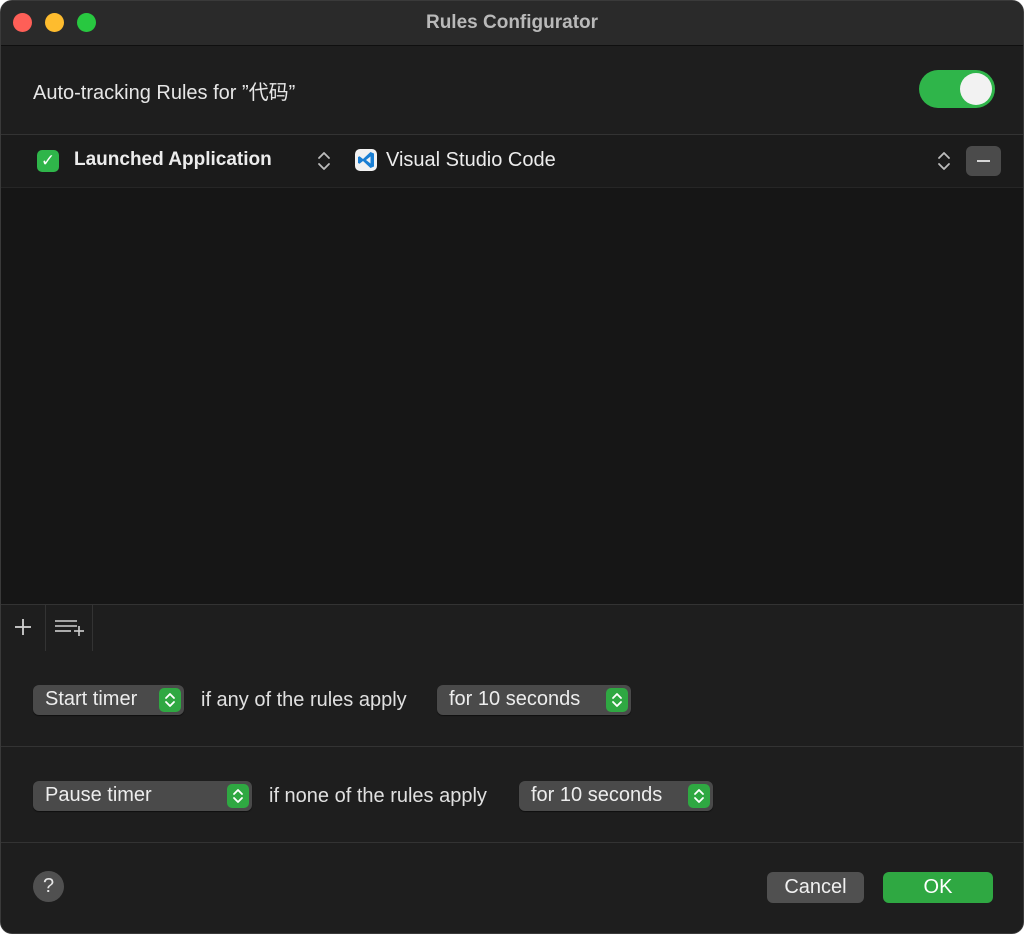  Describe the element at coordinates (597, 795) in the screenshot. I see `pause-duration-label: for 10 seconds` at that location.